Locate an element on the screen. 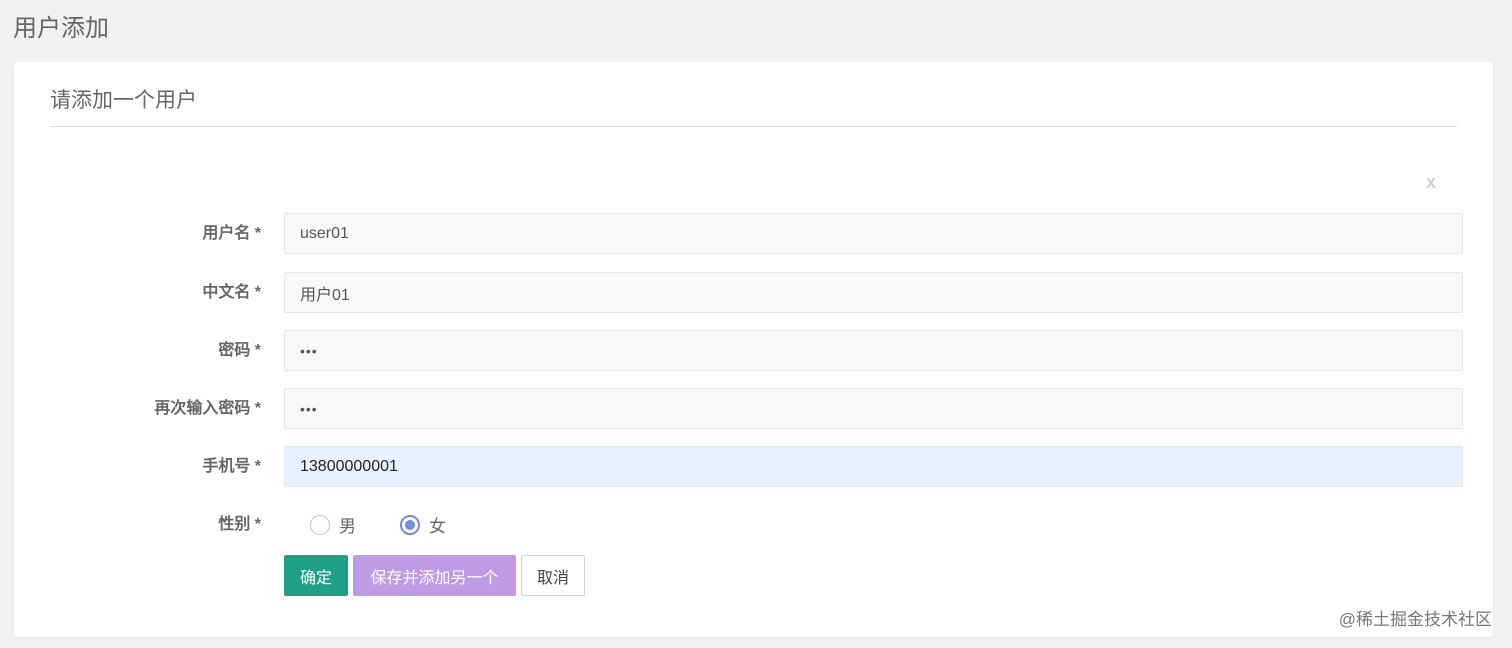  panel-divider is located at coordinates (753, 126).